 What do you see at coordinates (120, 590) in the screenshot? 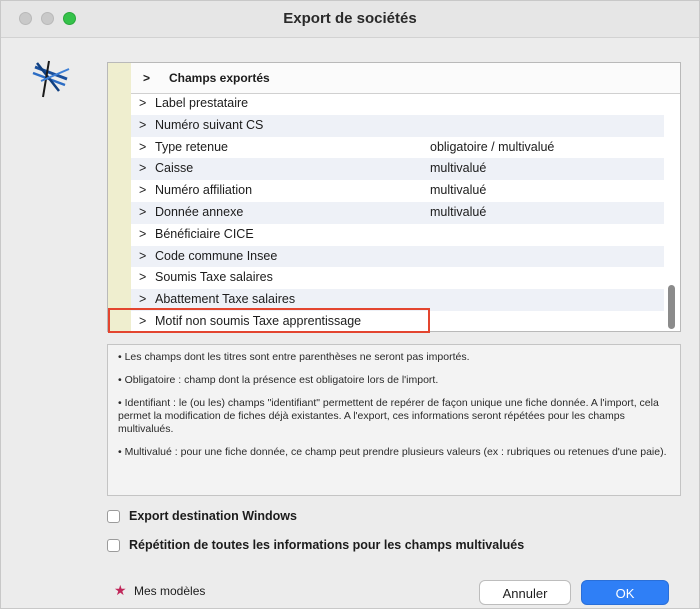
I see `star-icon: ★` at bounding box center [120, 590].